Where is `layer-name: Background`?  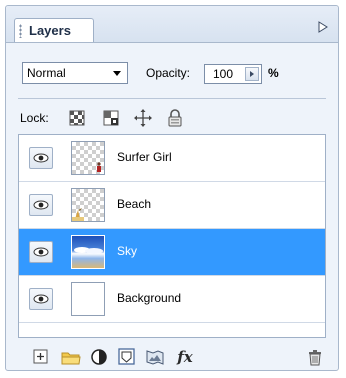
layer-name: Background is located at coordinates (149, 298).